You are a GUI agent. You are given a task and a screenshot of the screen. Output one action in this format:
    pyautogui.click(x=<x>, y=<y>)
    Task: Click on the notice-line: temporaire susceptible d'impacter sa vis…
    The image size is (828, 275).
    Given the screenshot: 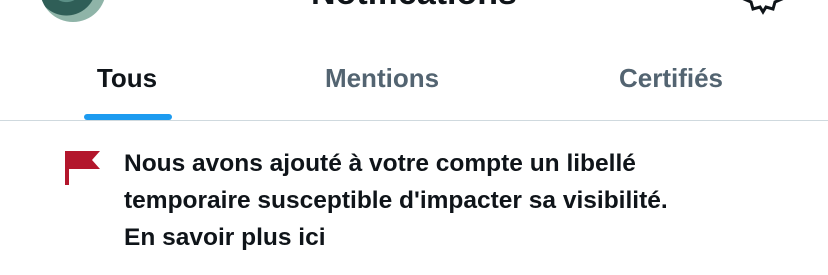 What is the action you would take?
    pyautogui.click(x=396, y=200)
    